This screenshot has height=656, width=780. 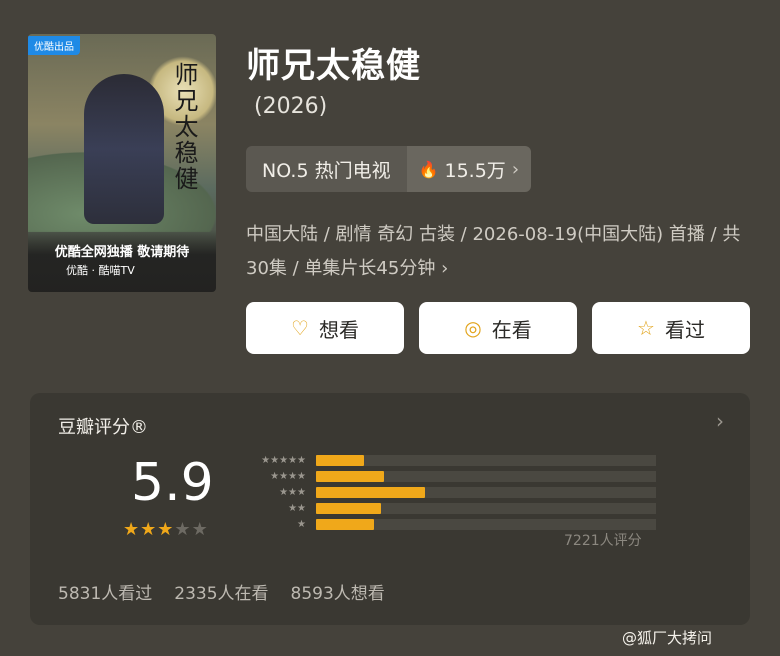 I want to click on watching-label: 在看, so click(x=511, y=329).